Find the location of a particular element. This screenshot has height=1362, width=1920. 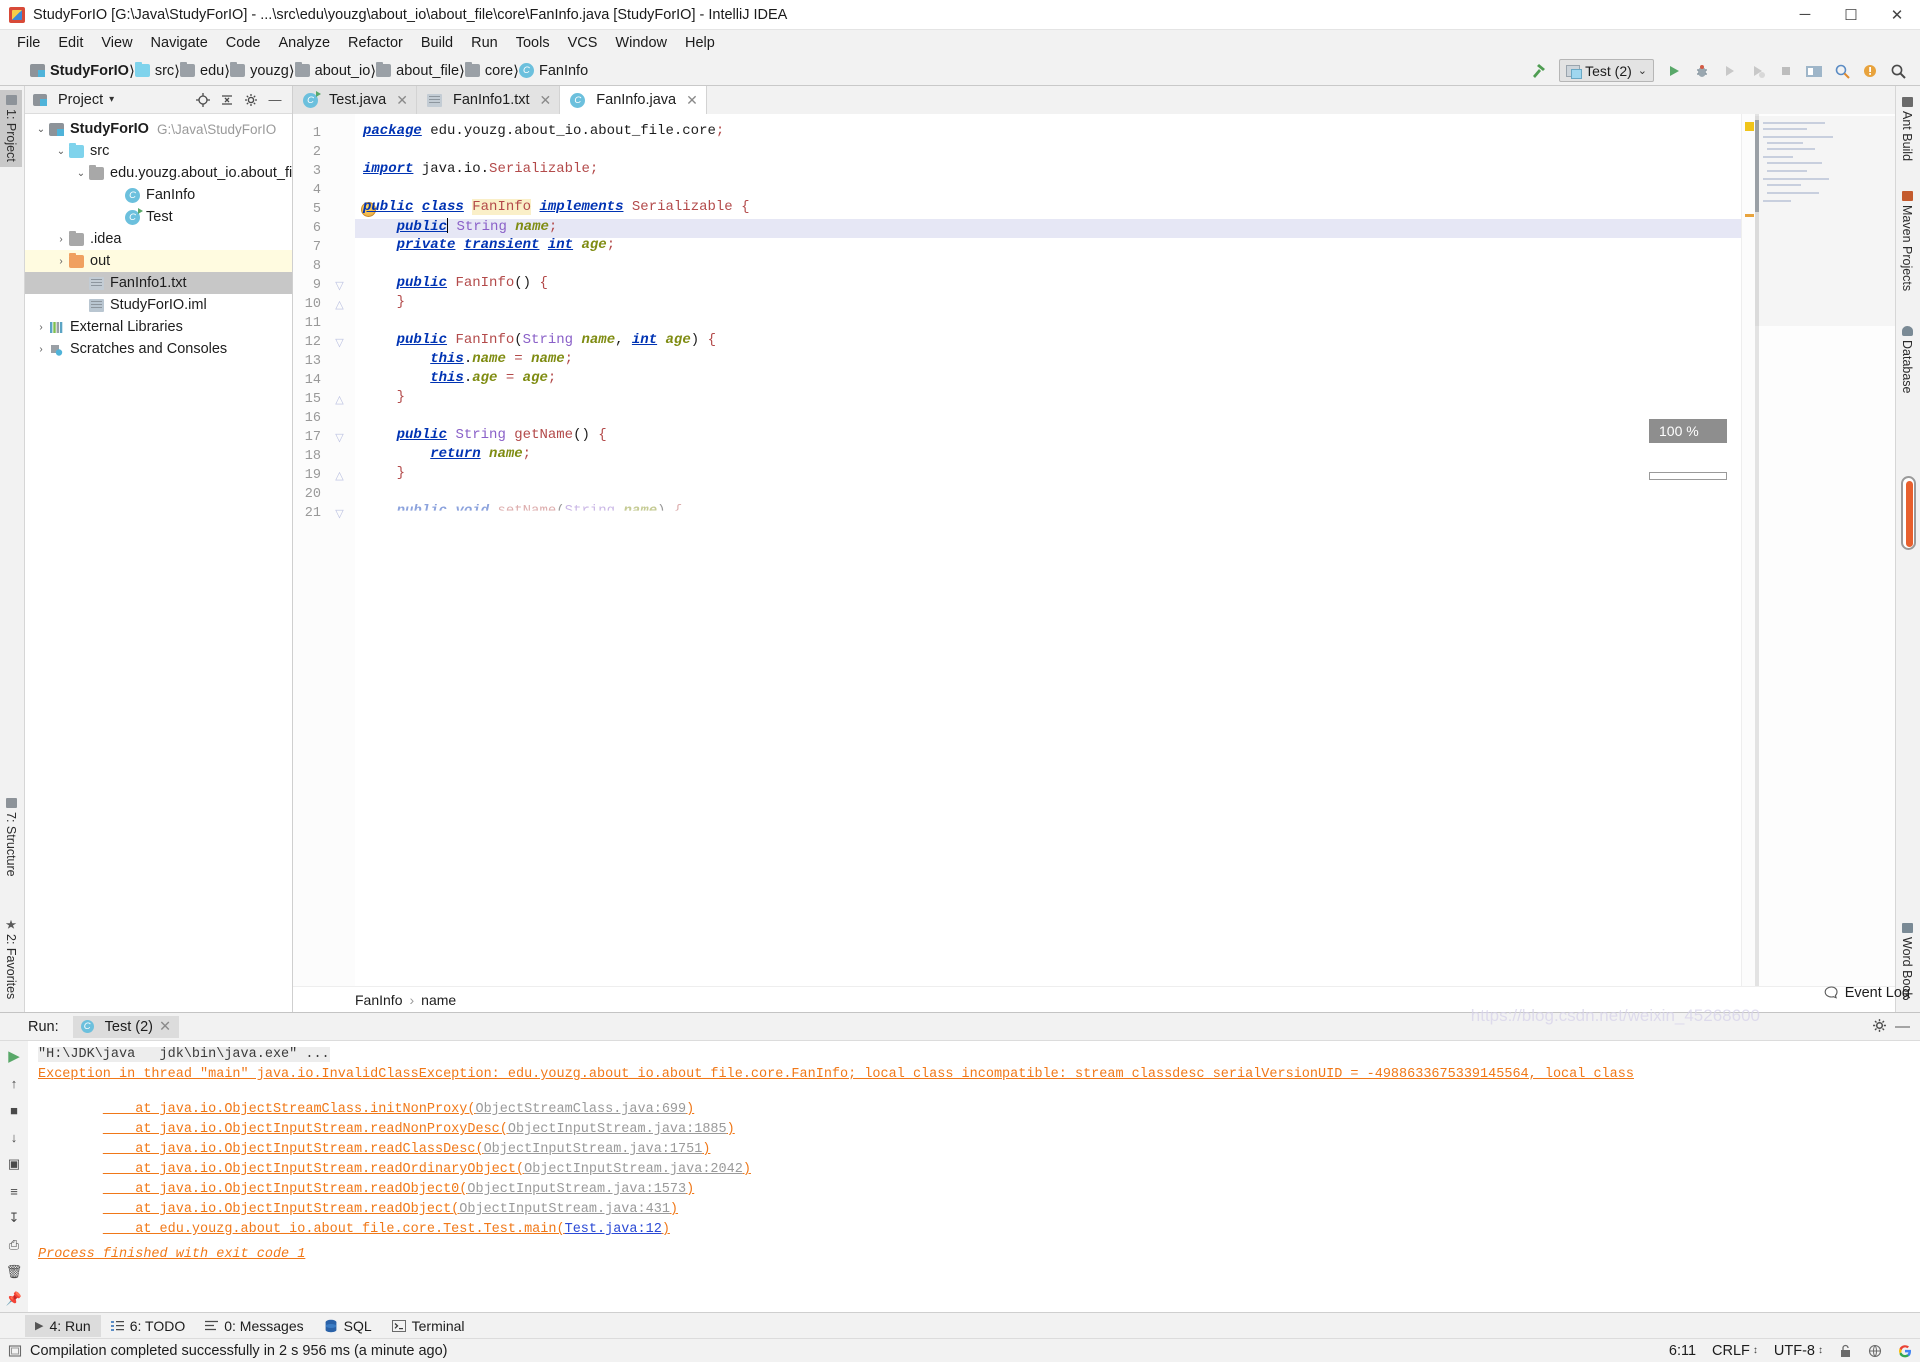

menu-item-help: Help is located at coordinates (700, 43).